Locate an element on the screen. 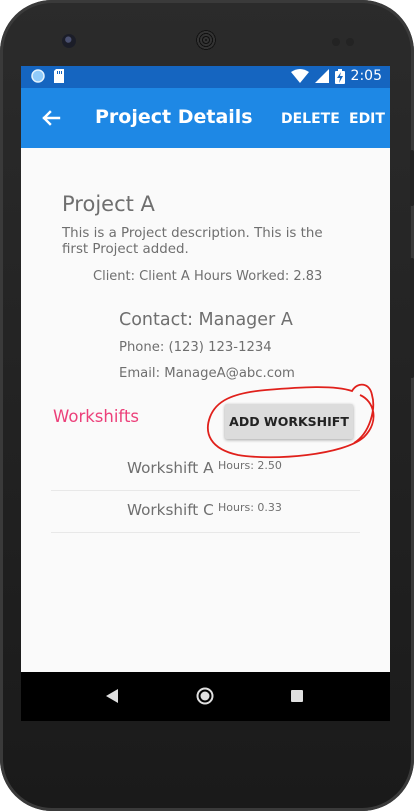 Image resolution: width=414 pixels, height=811 pixels. power-button is located at coordinates (412, 178).